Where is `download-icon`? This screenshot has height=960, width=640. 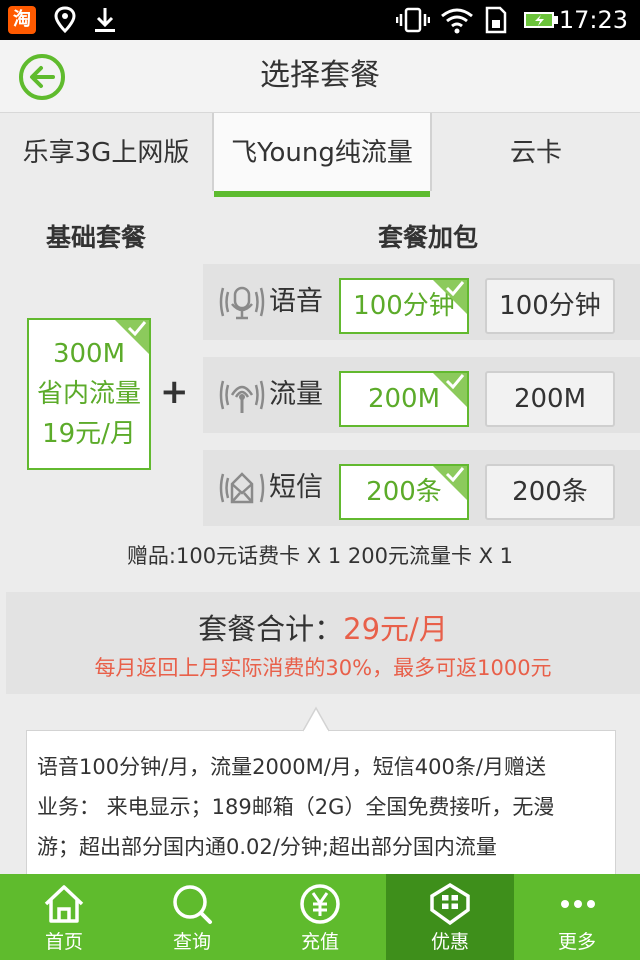
download-icon is located at coordinates (105, 20).